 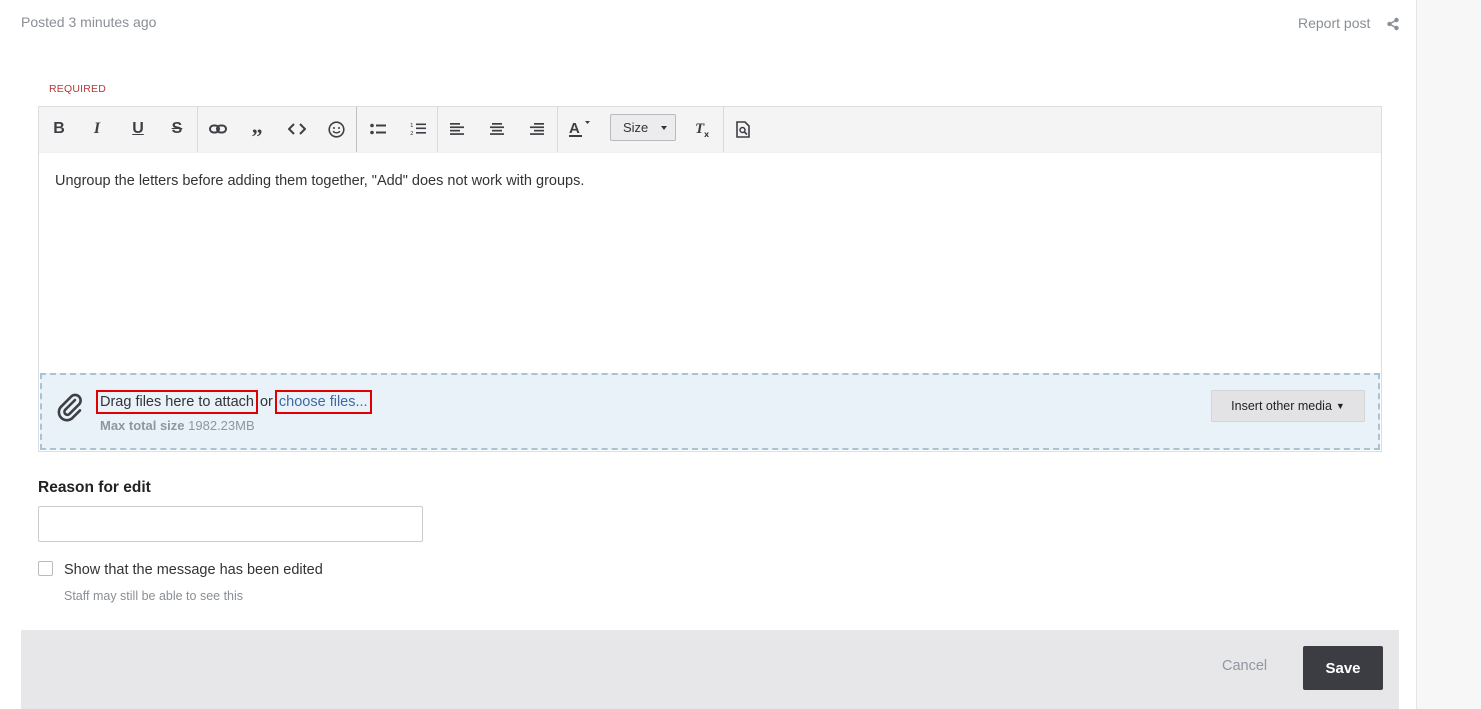 I want to click on code-button, so click(x=297, y=129).